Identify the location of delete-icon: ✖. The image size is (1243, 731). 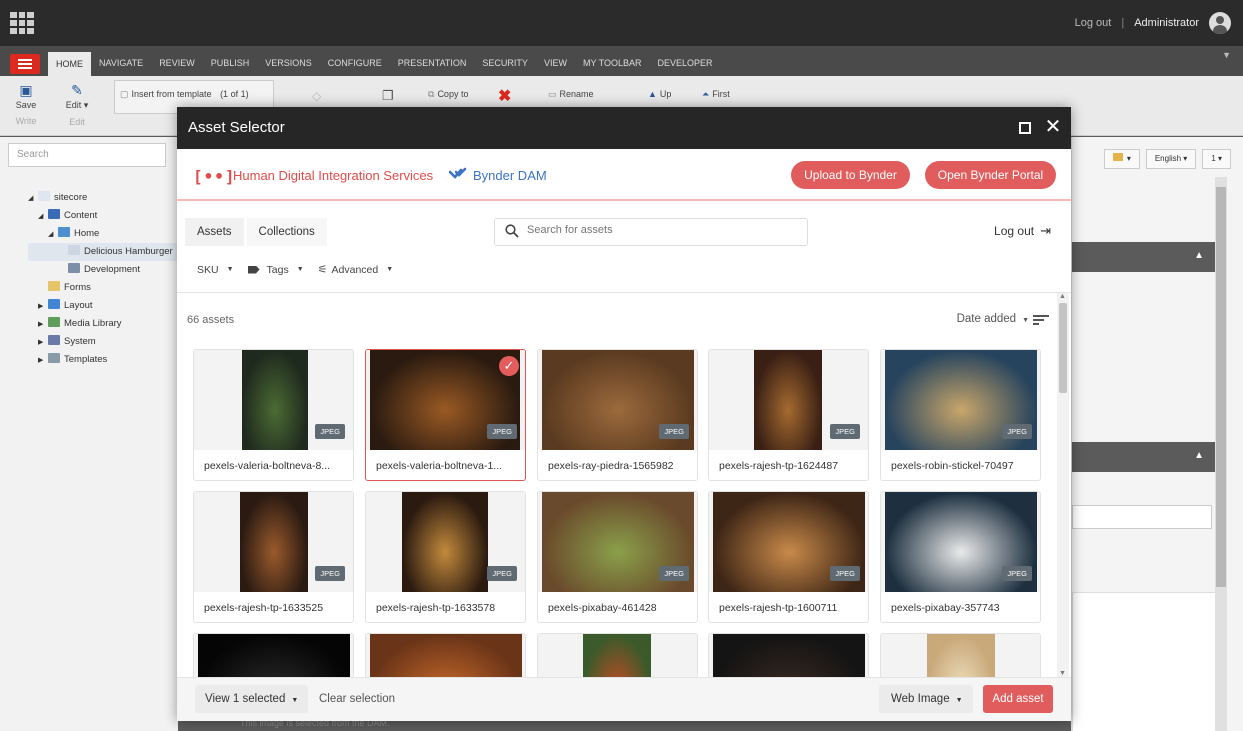
(504, 96).